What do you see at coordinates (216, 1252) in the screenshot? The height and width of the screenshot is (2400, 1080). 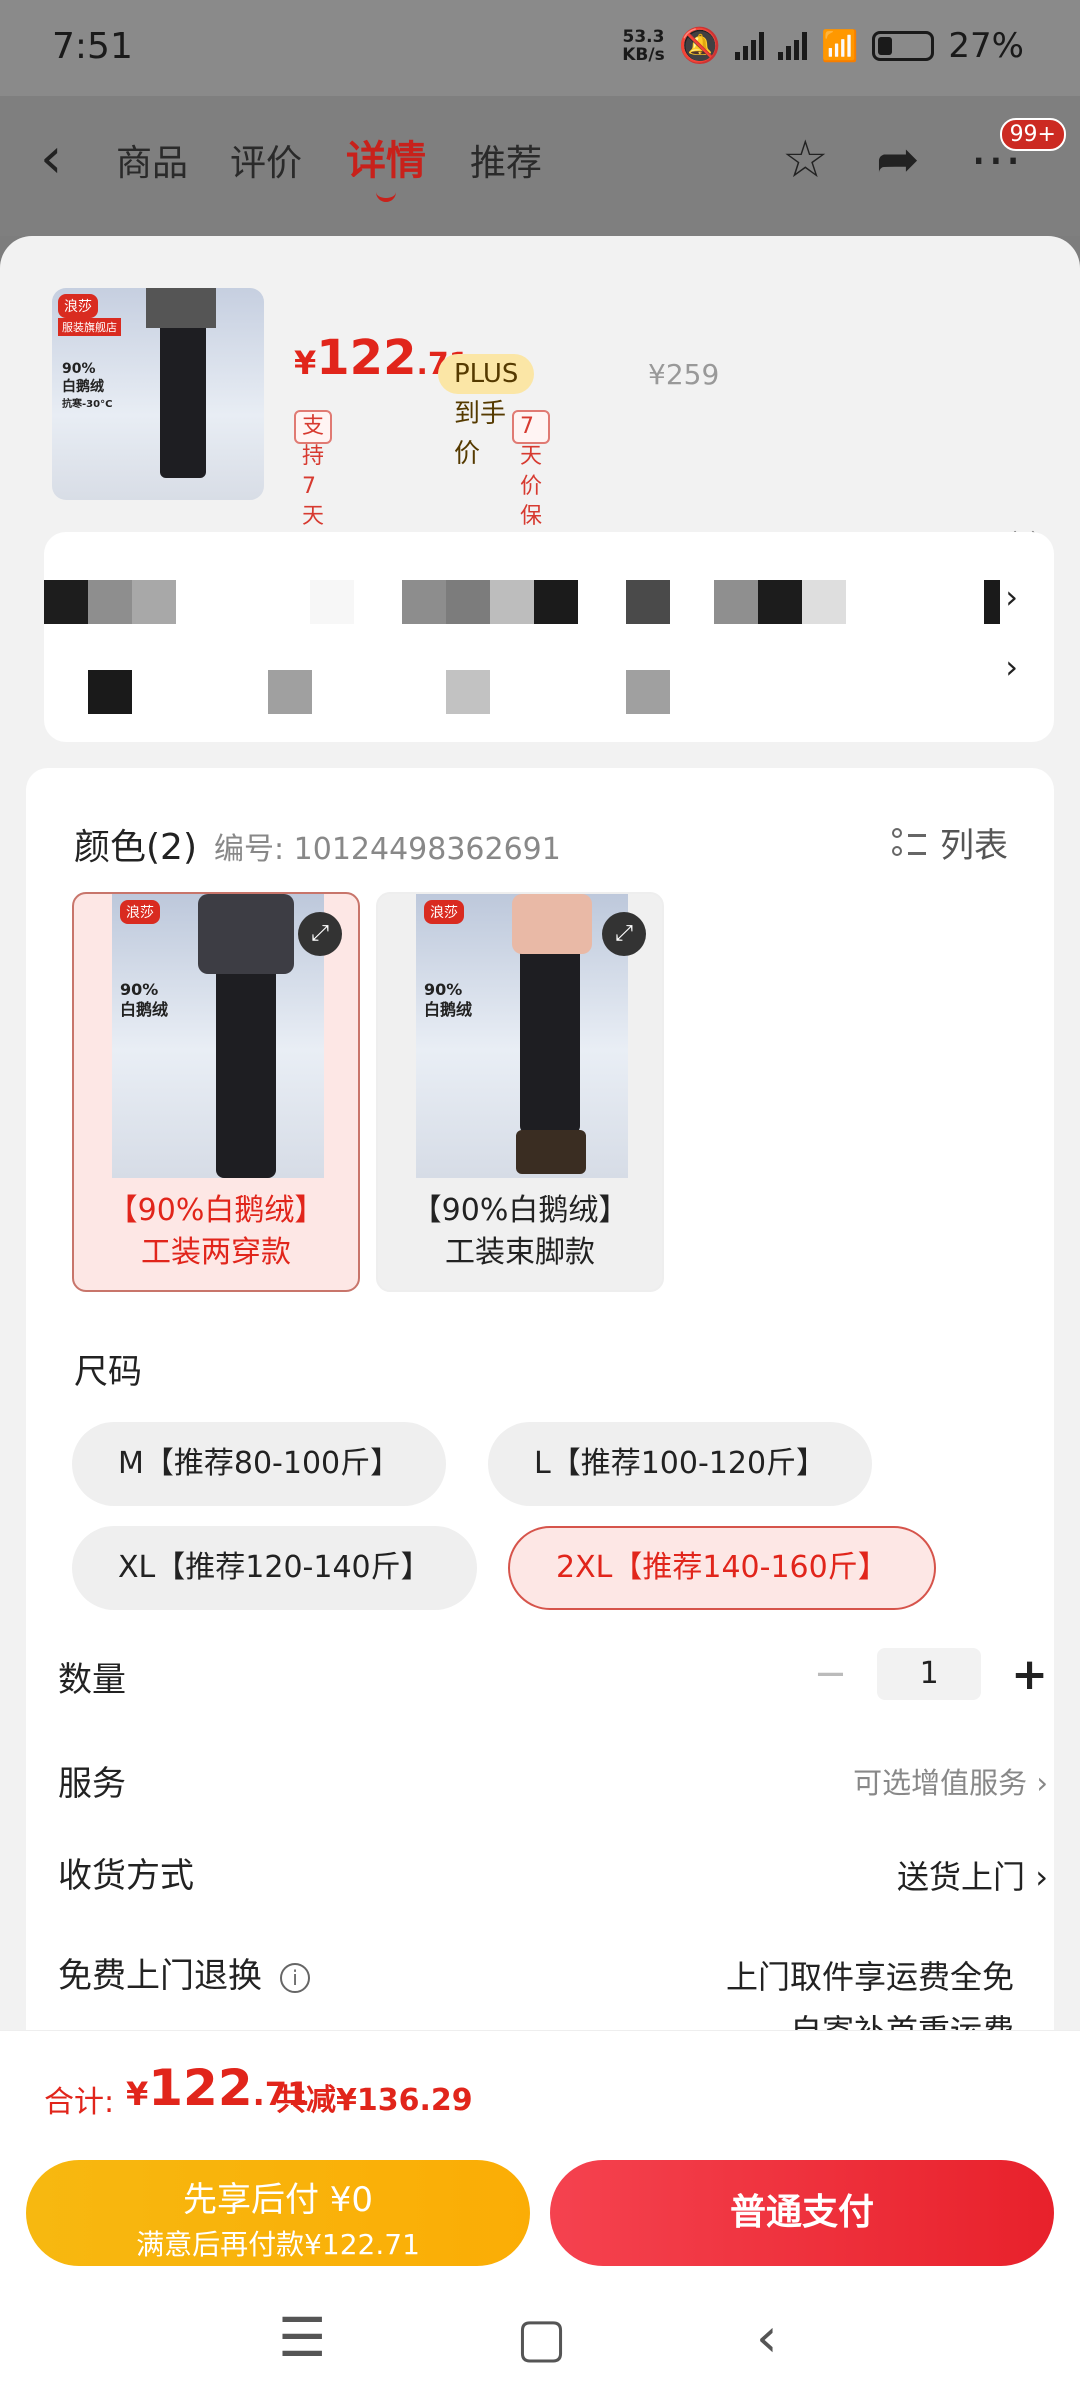 I see `variant-label: 工装两穿款` at bounding box center [216, 1252].